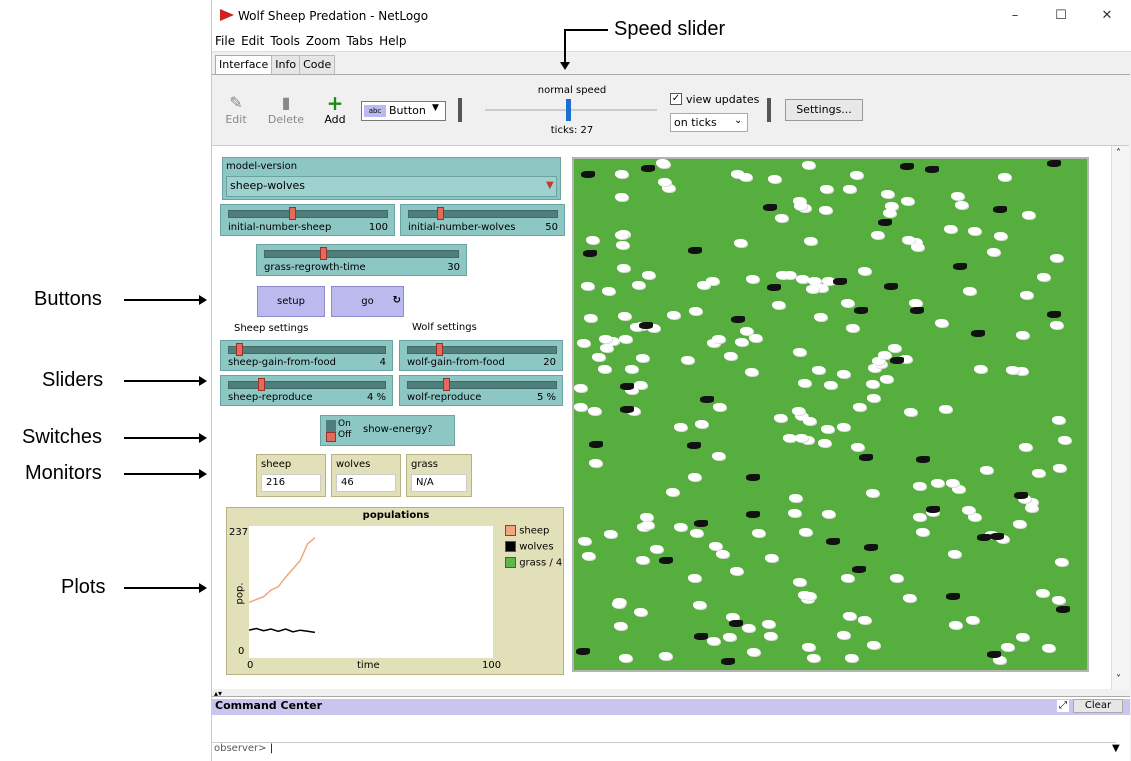  What do you see at coordinates (331, 437) in the screenshot?
I see `switch-thumb` at bounding box center [331, 437].